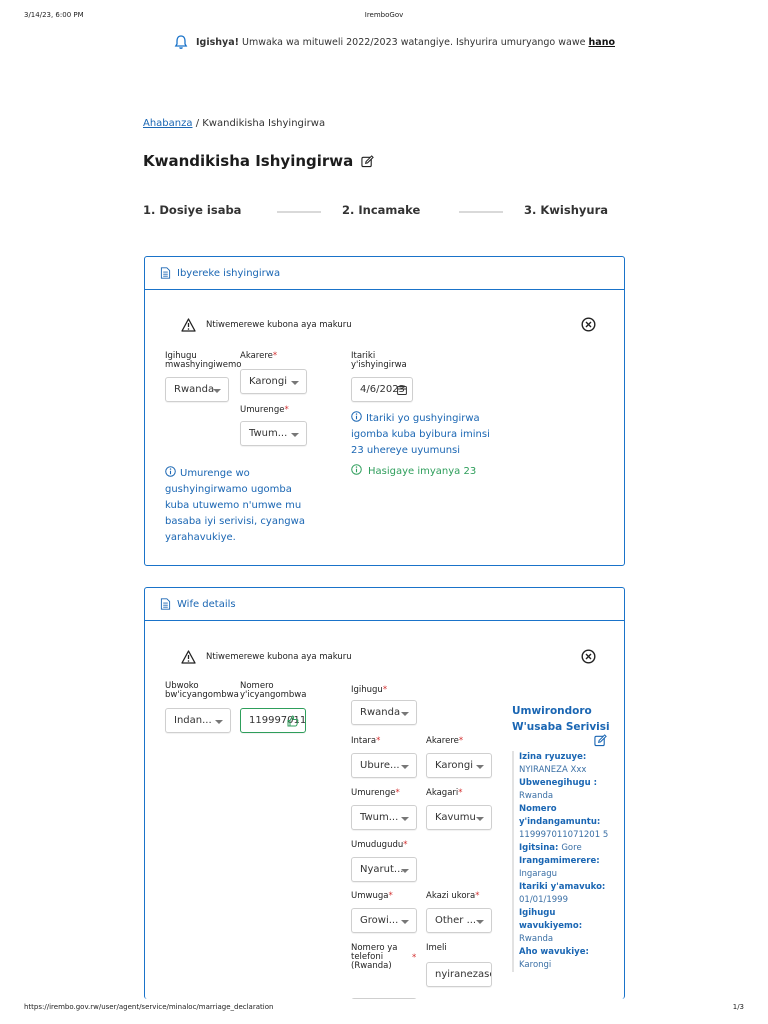 The height and width of the screenshot is (1024, 768). I want to click on profile-field: Nomero y'indangamuntu: 119997011071201 5, so click(565, 822).